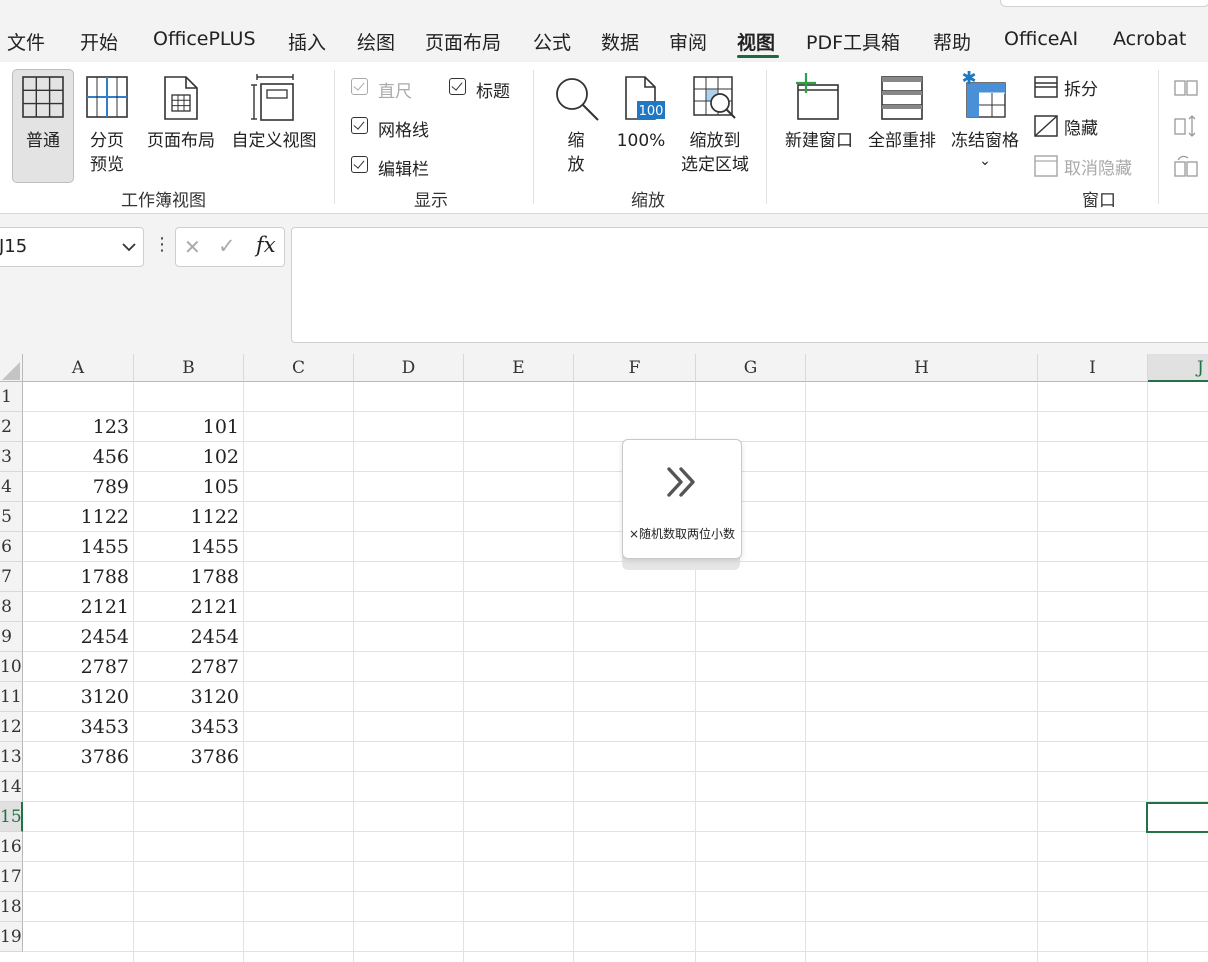 The height and width of the screenshot is (962, 1208). Describe the element at coordinates (274, 125) in the screenshot. I see `custom-views-button: 自定义视图` at that location.